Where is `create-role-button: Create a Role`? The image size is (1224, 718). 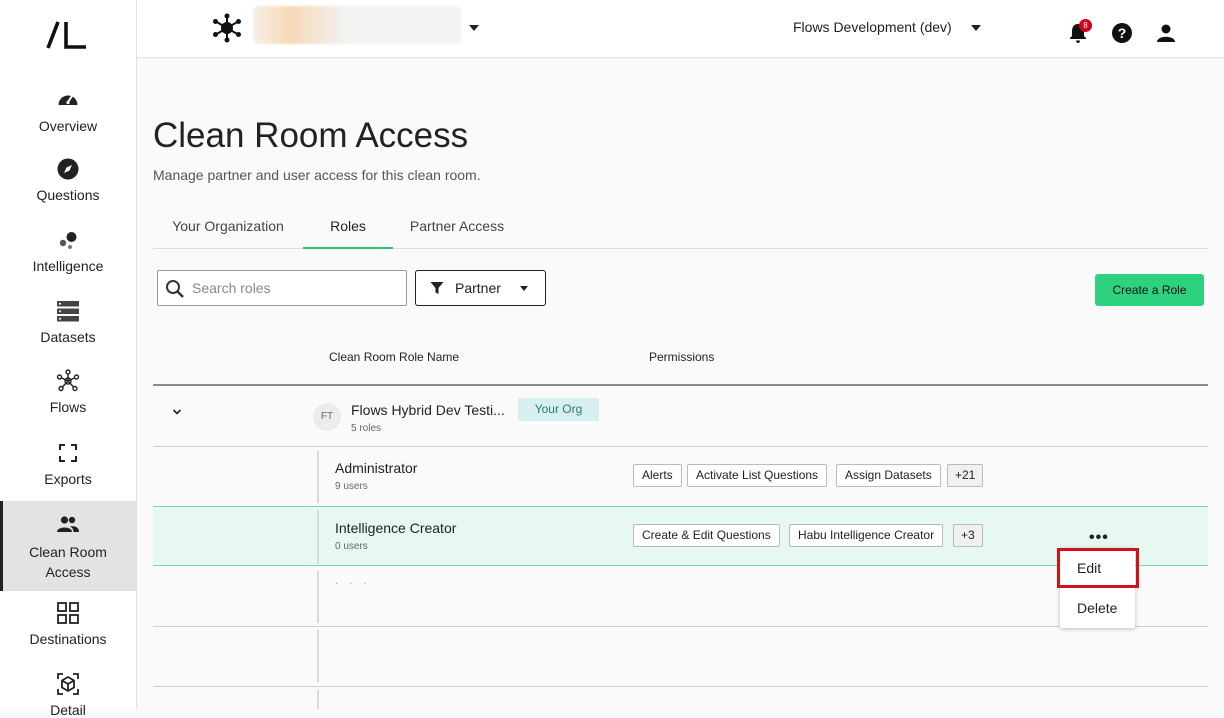 create-role-button: Create a Role is located at coordinates (1149, 290).